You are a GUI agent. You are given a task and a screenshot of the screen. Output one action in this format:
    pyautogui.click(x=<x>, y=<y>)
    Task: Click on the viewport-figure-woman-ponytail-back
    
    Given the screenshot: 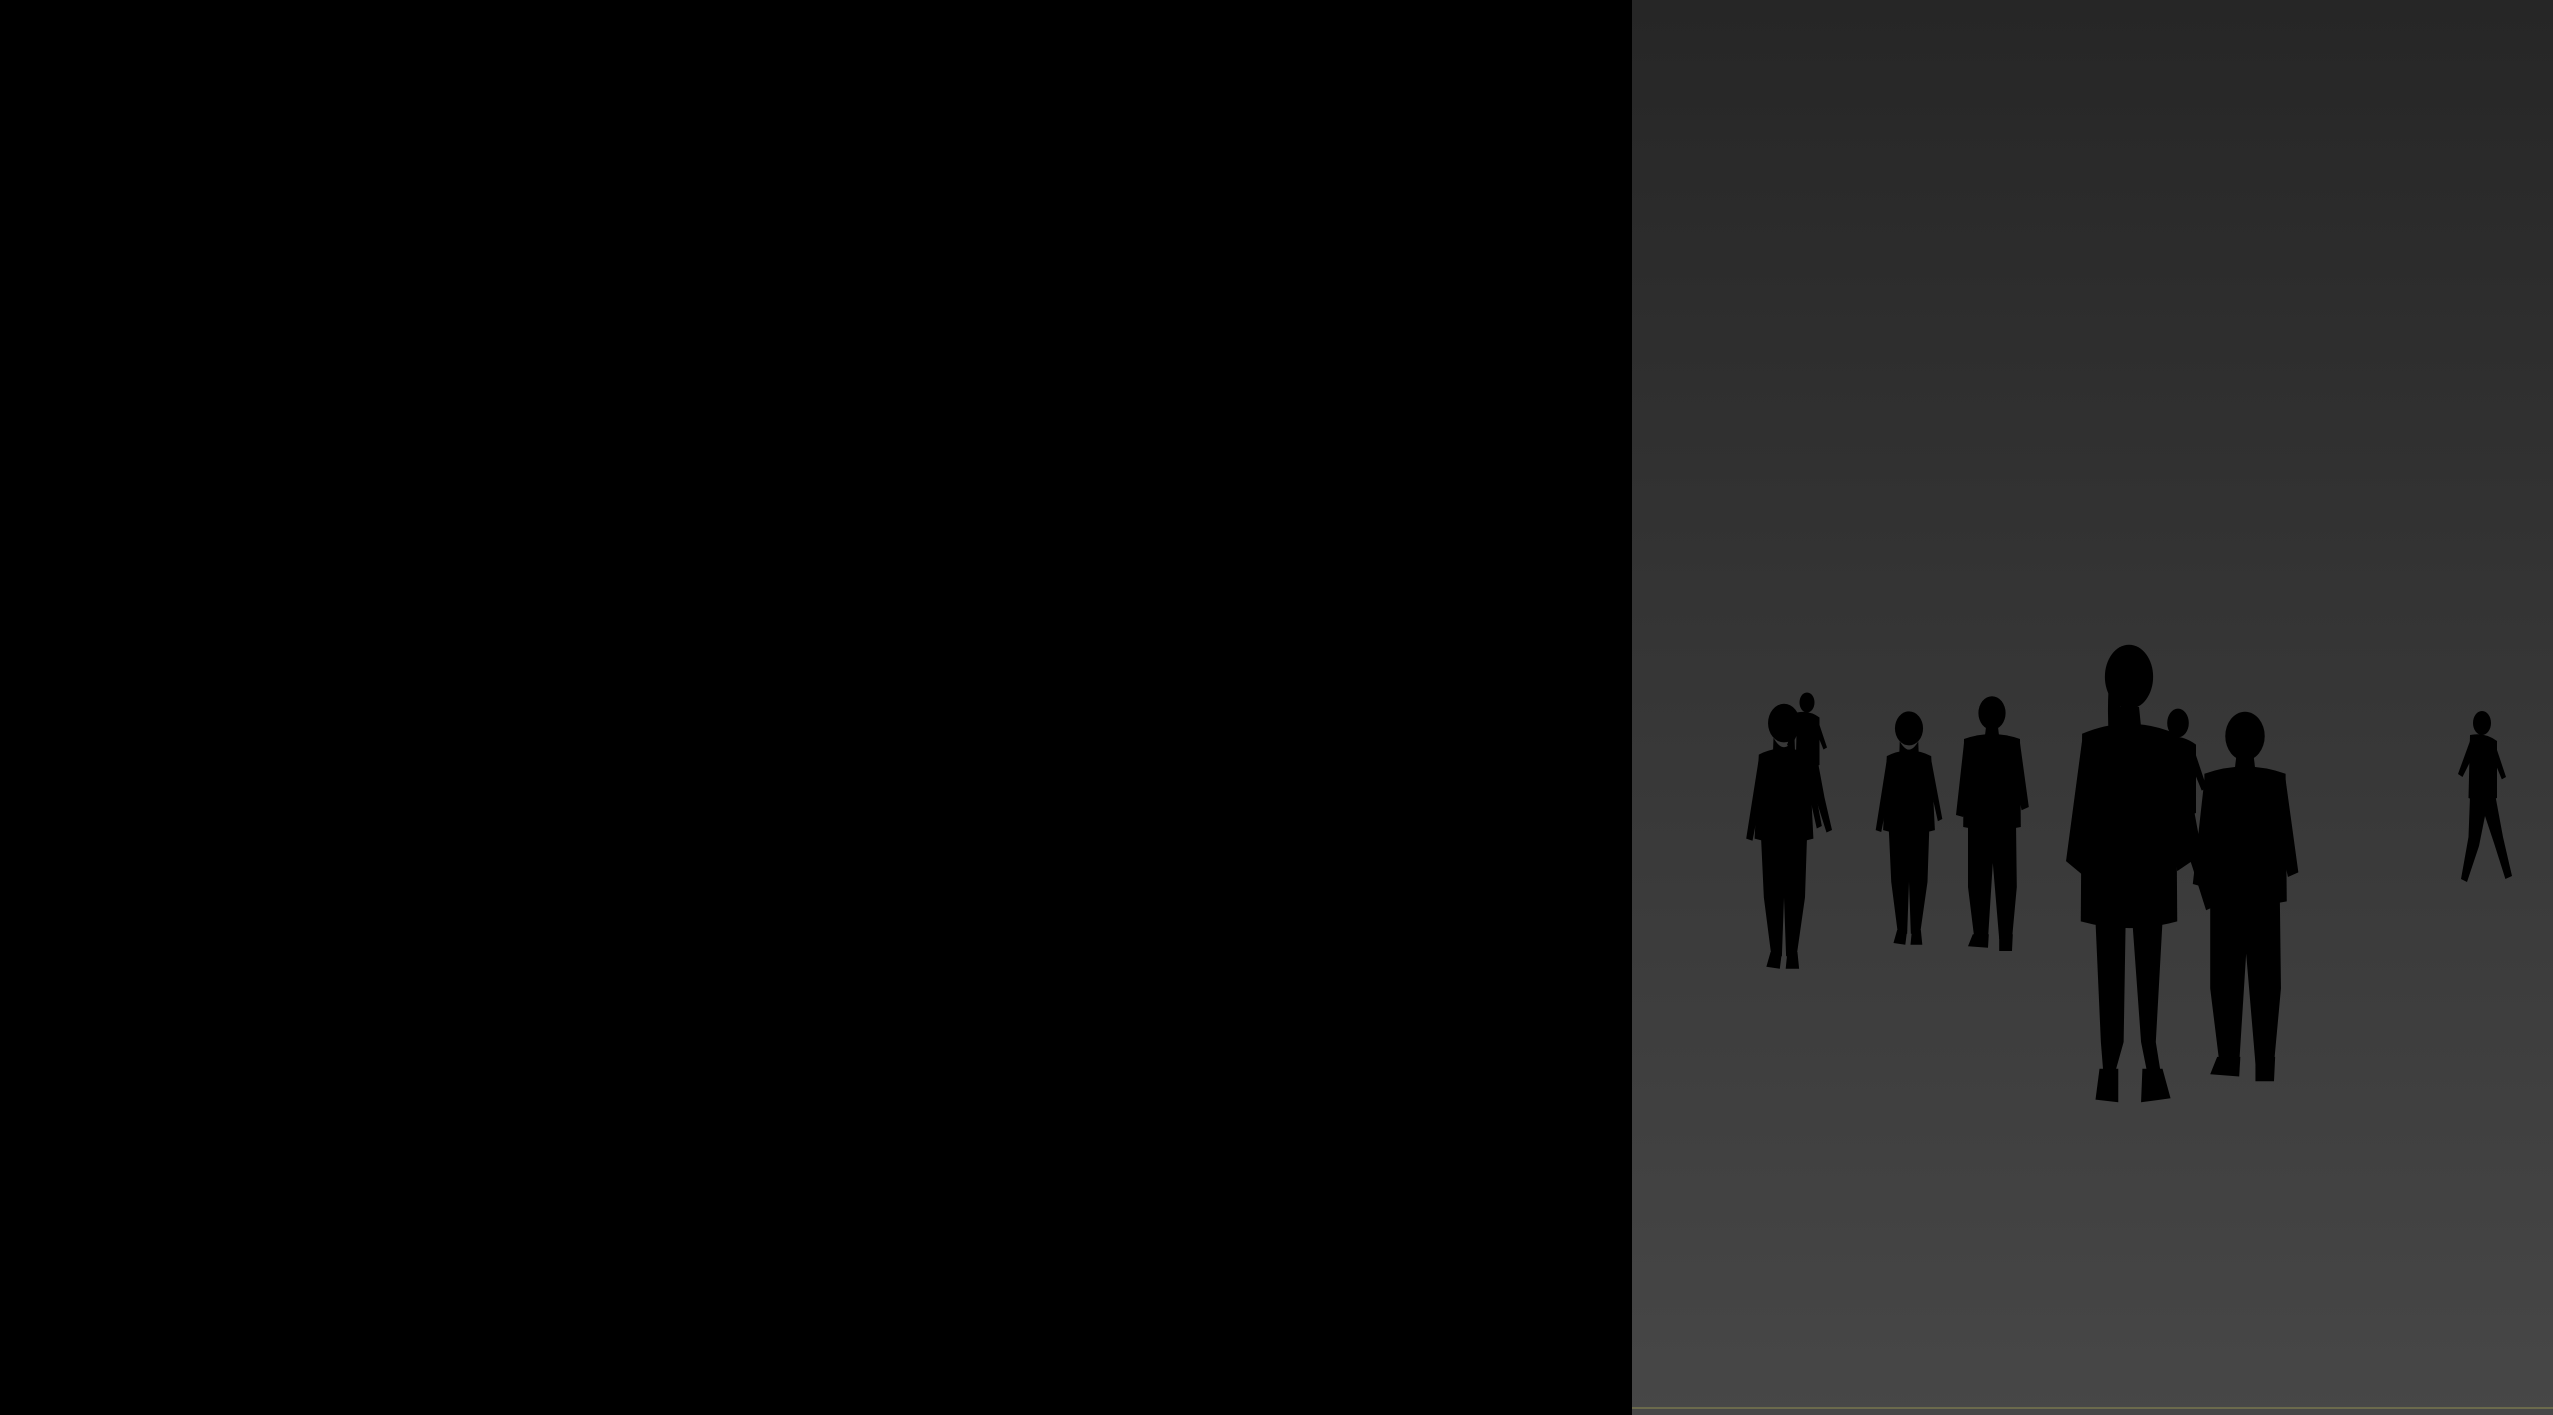 What is the action you would take?
    pyautogui.click(x=1909, y=828)
    